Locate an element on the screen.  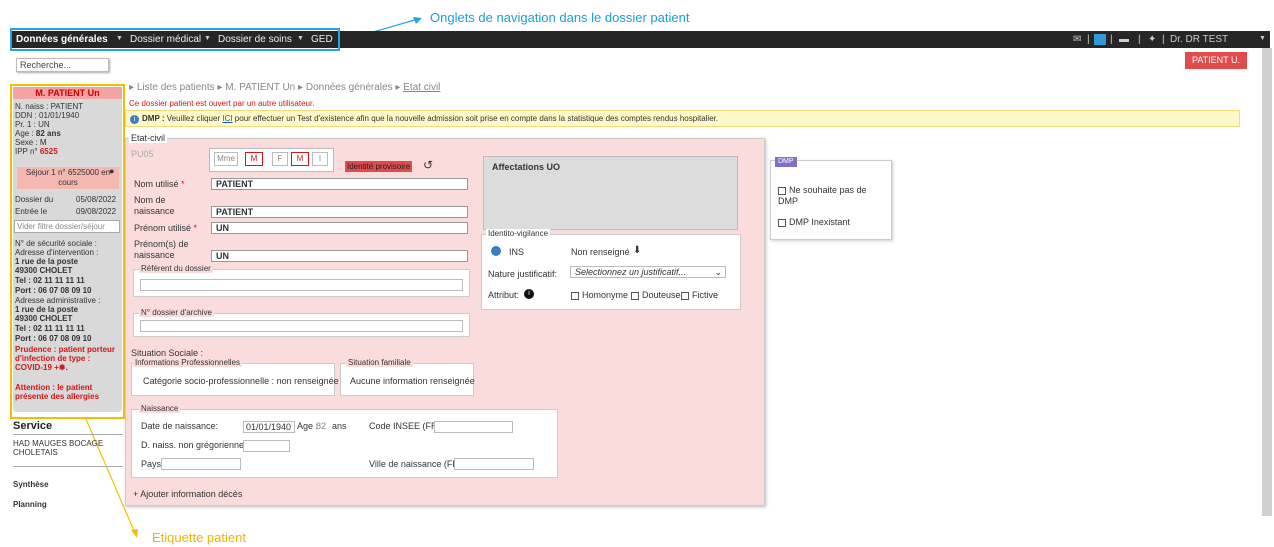
sejour-badge: Séjour 1 n° 6525000 en cours is located at coordinates (68, 178).